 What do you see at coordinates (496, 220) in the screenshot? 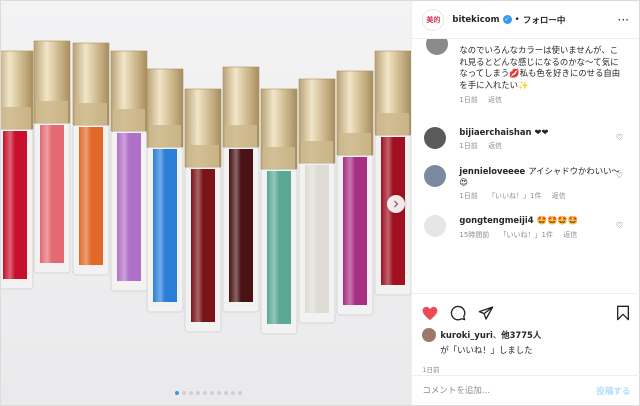
I see `comment-user: gongtengmeiji4` at bounding box center [496, 220].